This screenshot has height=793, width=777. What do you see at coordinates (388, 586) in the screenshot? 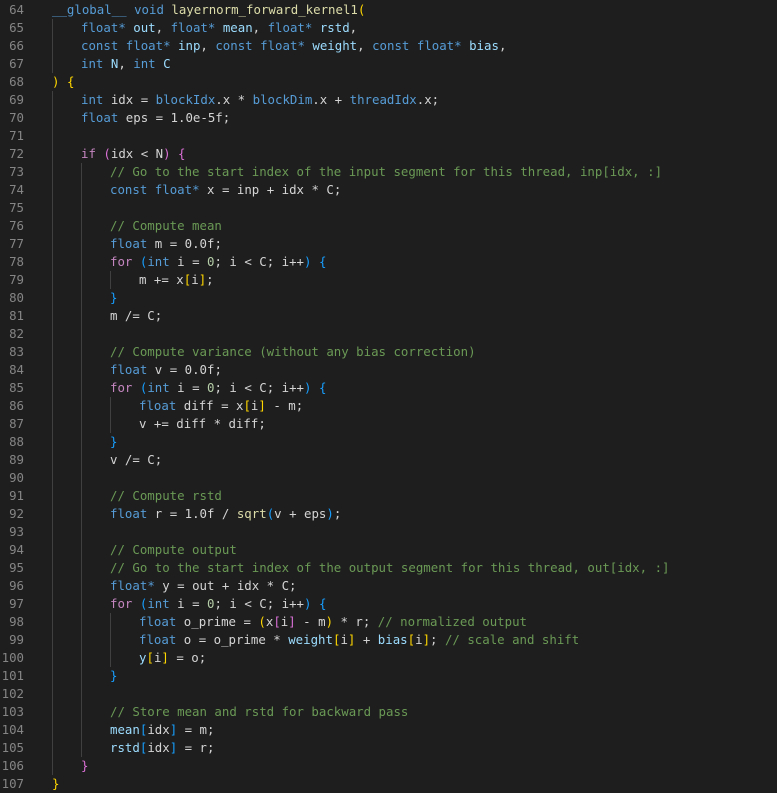
I see `code-line: 96 float* y = out + idx * C;` at bounding box center [388, 586].